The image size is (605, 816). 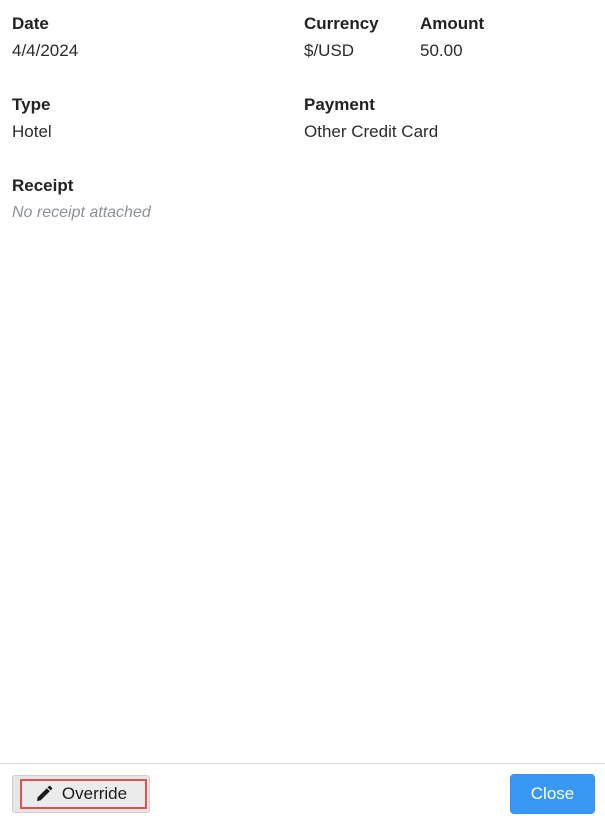 I want to click on pencil-icon, so click(x=44, y=794).